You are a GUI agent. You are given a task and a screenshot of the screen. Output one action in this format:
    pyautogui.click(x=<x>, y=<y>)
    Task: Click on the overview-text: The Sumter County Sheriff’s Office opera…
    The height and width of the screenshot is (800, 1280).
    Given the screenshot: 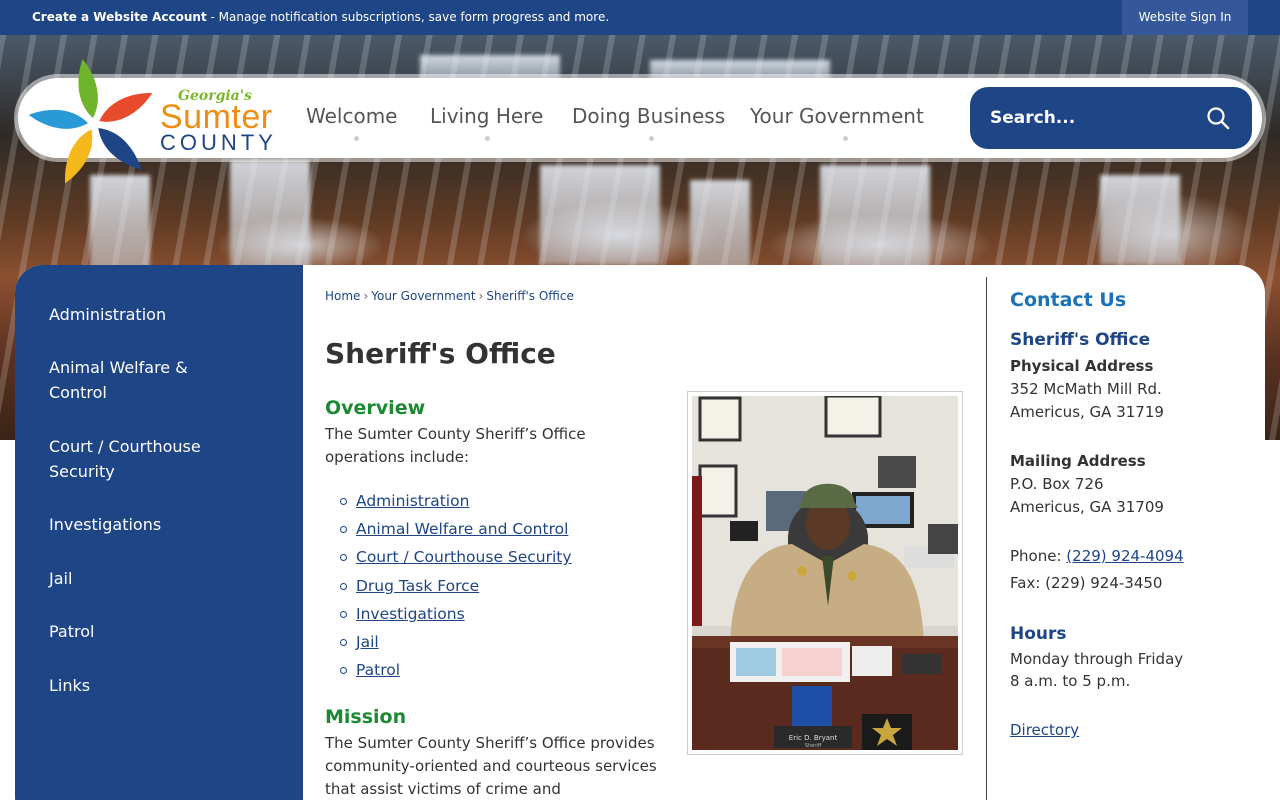 What is the action you would take?
    pyautogui.click(x=455, y=445)
    